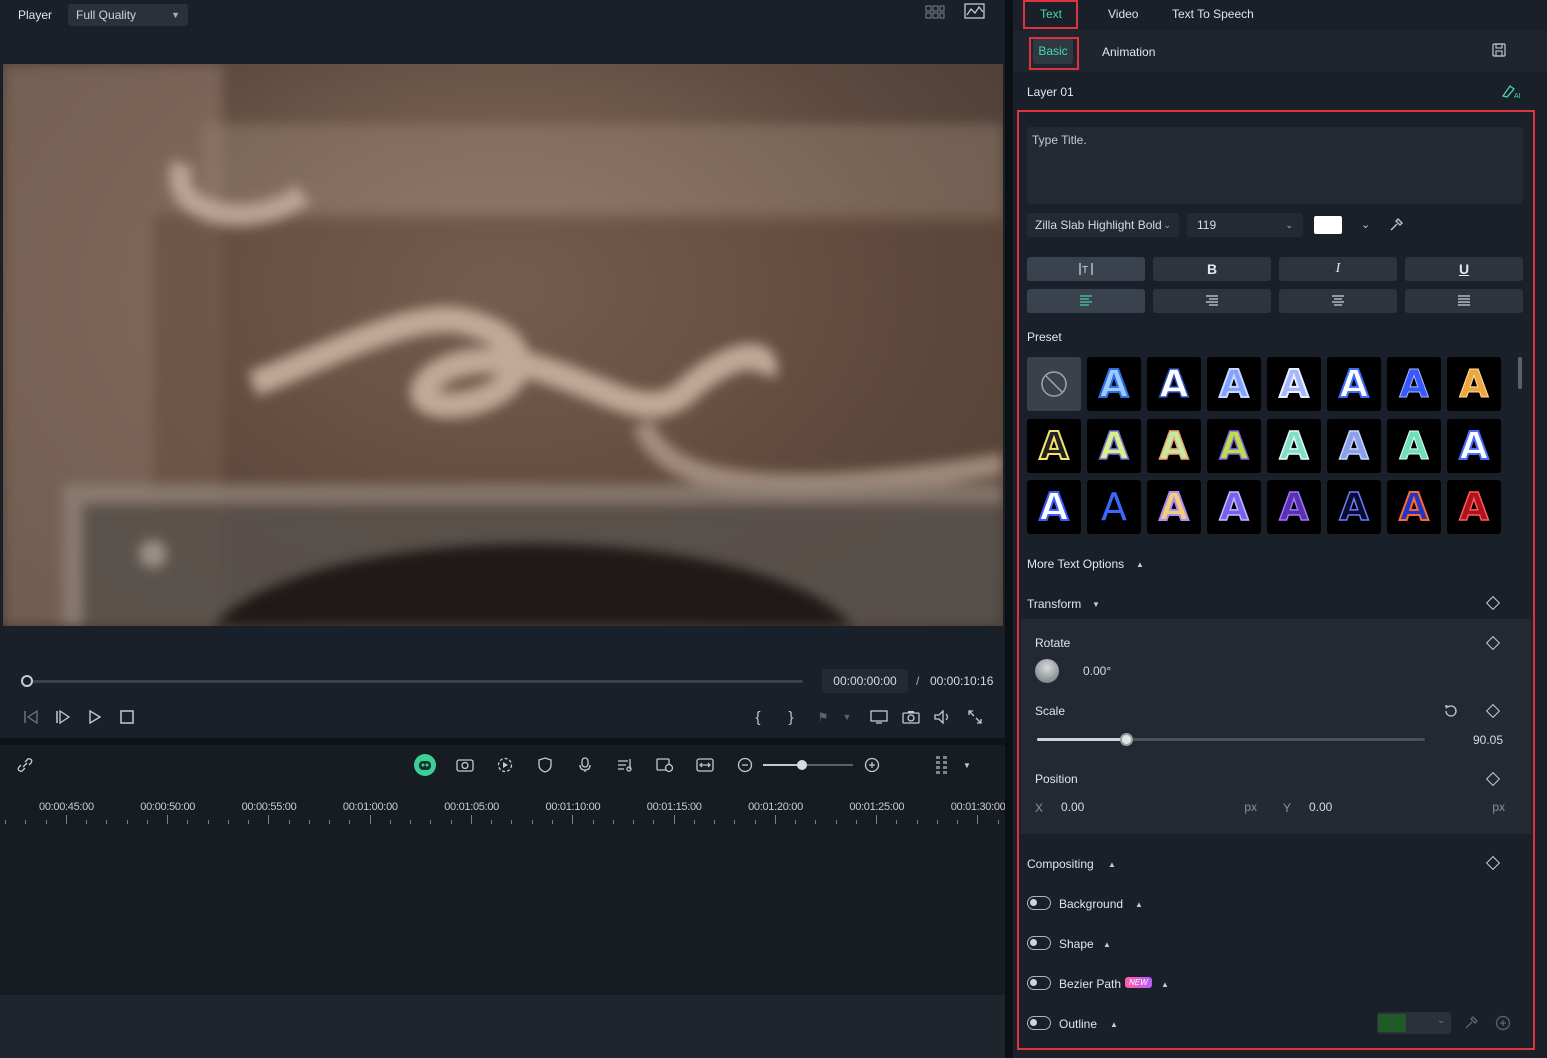  What do you see at coordinates (1231, 739) in the screenshot?
I see `scale-slider-track` at bounding box center [1231, 739].